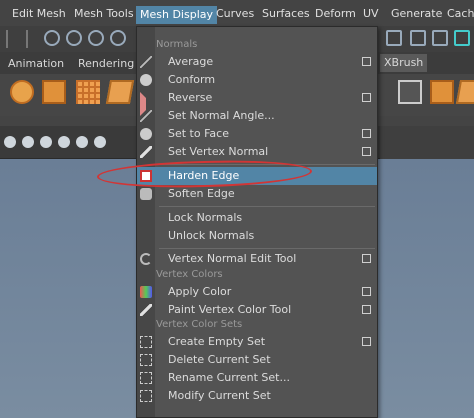  I want to click on average-icon, so click(146, 62).